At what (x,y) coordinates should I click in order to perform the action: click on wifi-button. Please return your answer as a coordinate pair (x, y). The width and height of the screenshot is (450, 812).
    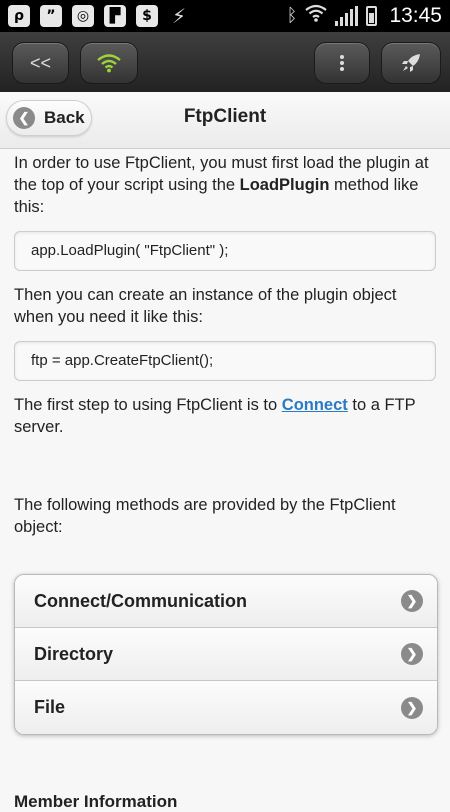
    Looking at the image, I should click on (109, 63).